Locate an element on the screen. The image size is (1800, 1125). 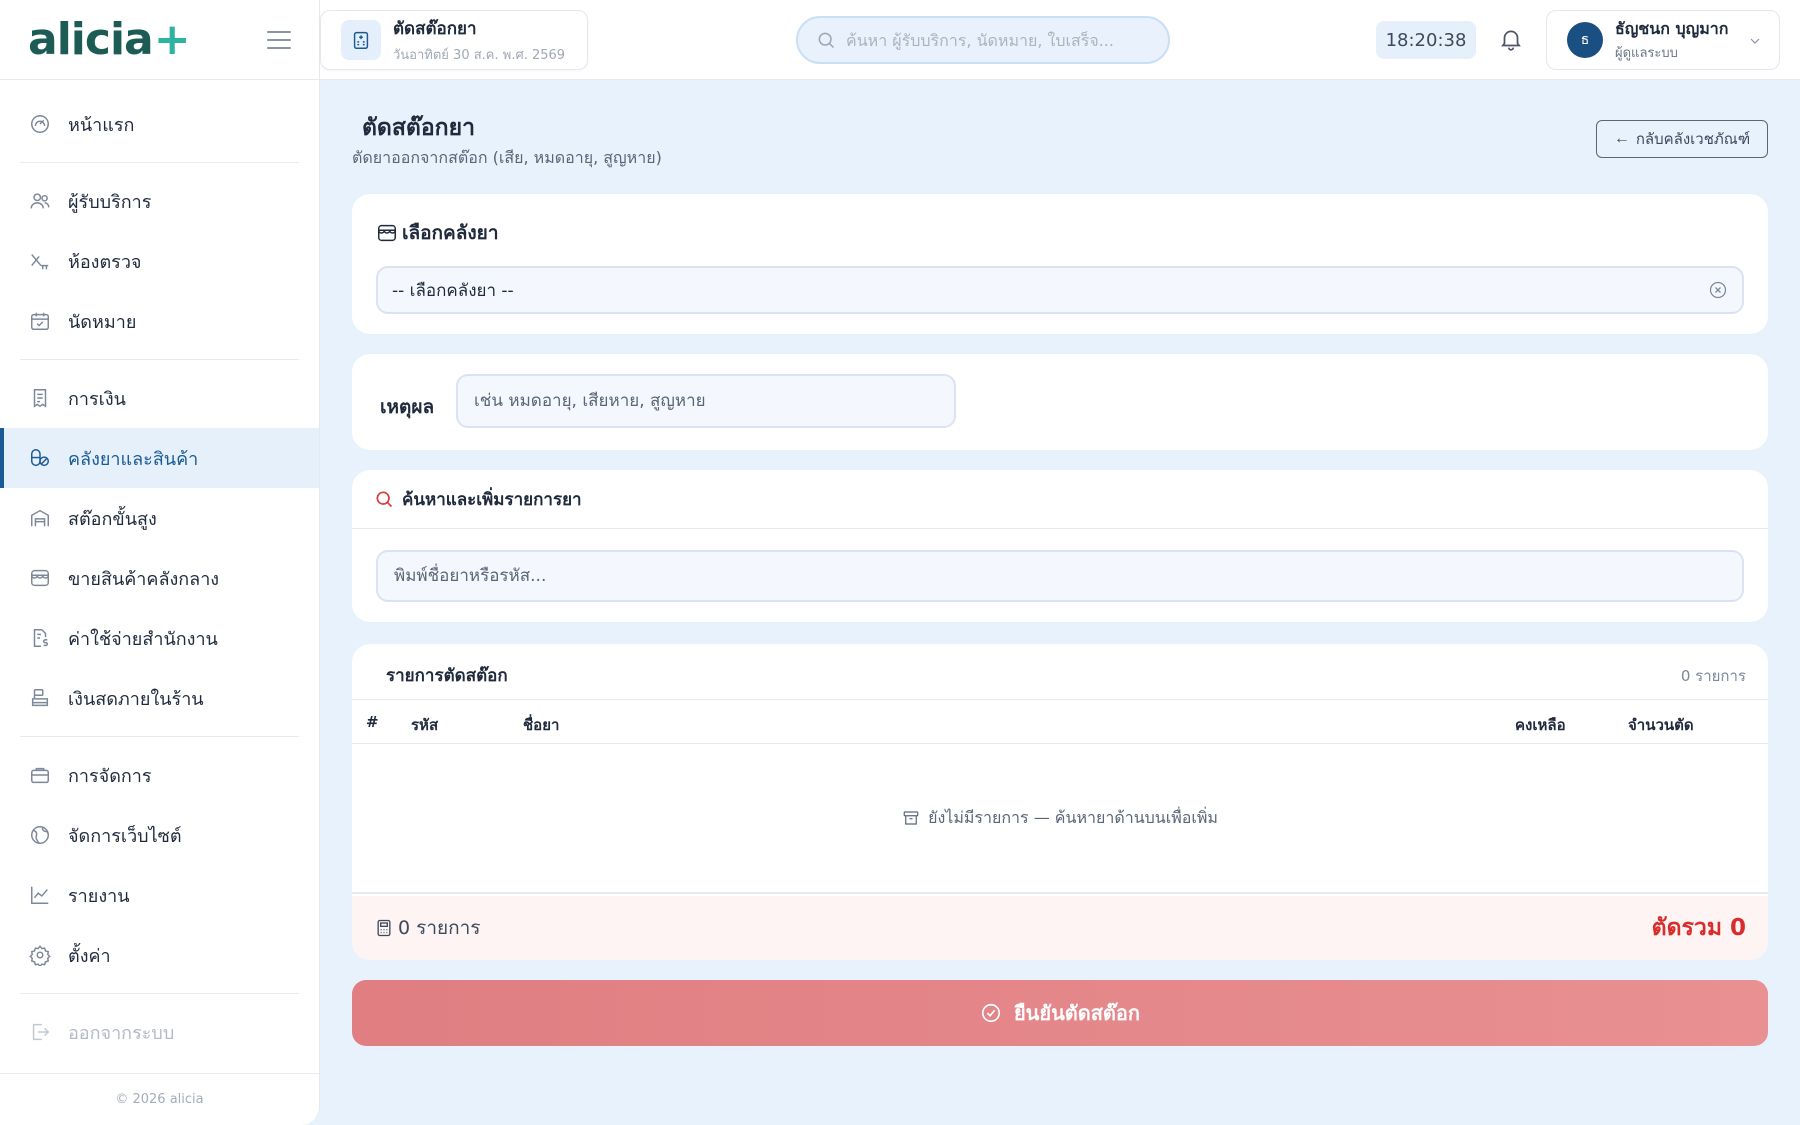
app-logo: alicia + is located at coordinates (109, 39).